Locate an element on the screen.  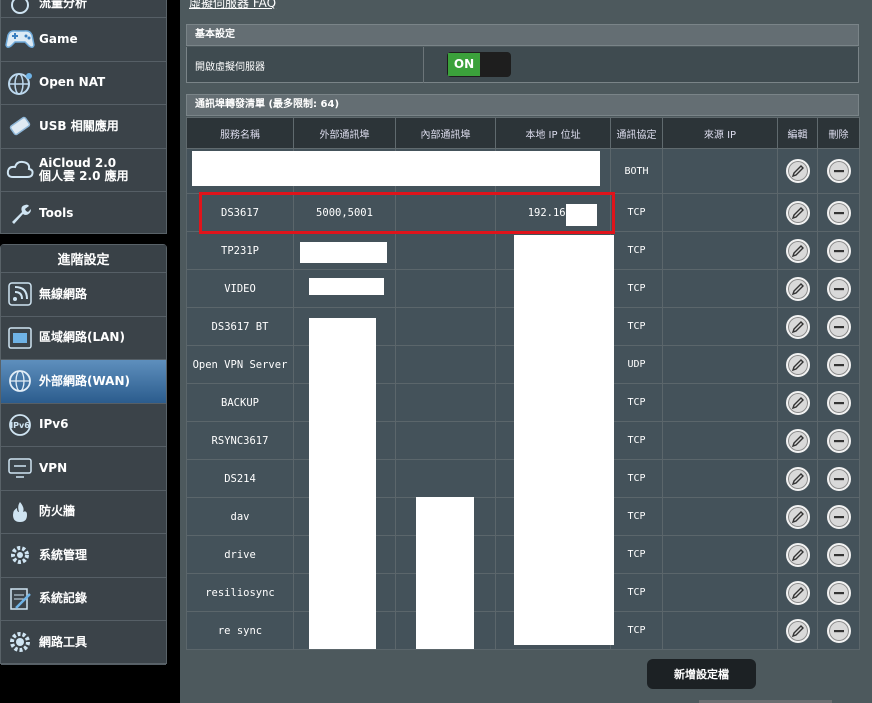
sidebar-item-lan: 區域網路(LAN) is located at coordinates (83, 338).